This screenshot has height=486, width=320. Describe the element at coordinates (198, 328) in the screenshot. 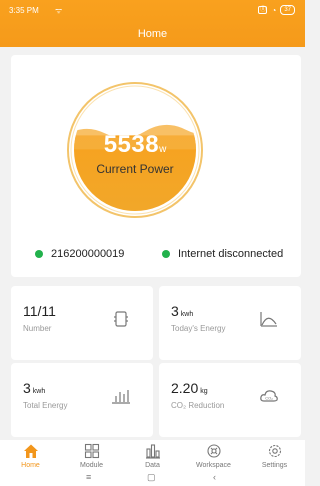

I see `tile-label: Today's Energy` at that location.